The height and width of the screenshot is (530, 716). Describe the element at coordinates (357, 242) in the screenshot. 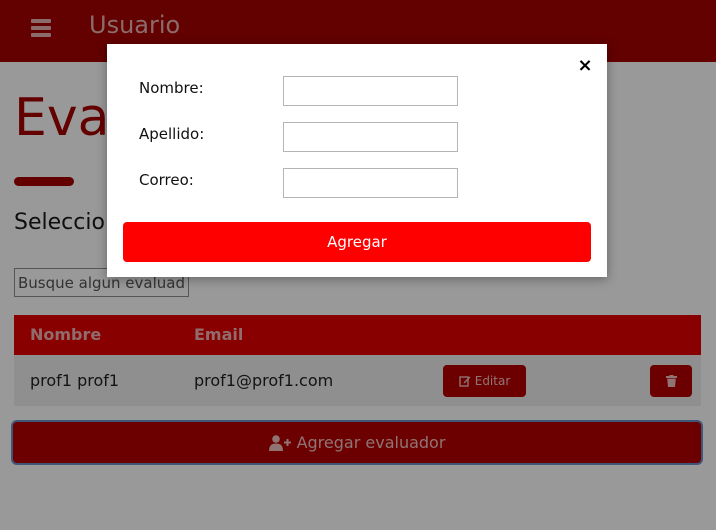

I see `agregar-button: Agregar` at that location.